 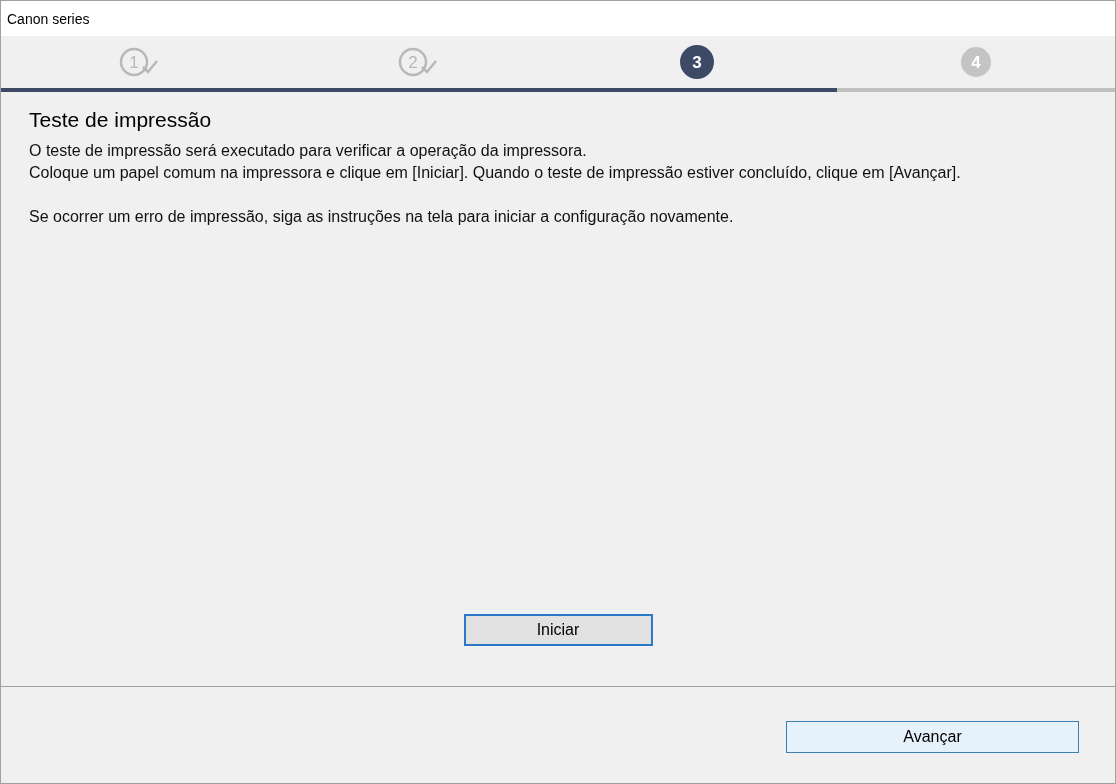 What do you see at coordinates (308, 151) in the screenshot?
I see `instruction-text: O teste de impressão será executado para verificar a operação da impressora.` at bounding box center [308, 151].